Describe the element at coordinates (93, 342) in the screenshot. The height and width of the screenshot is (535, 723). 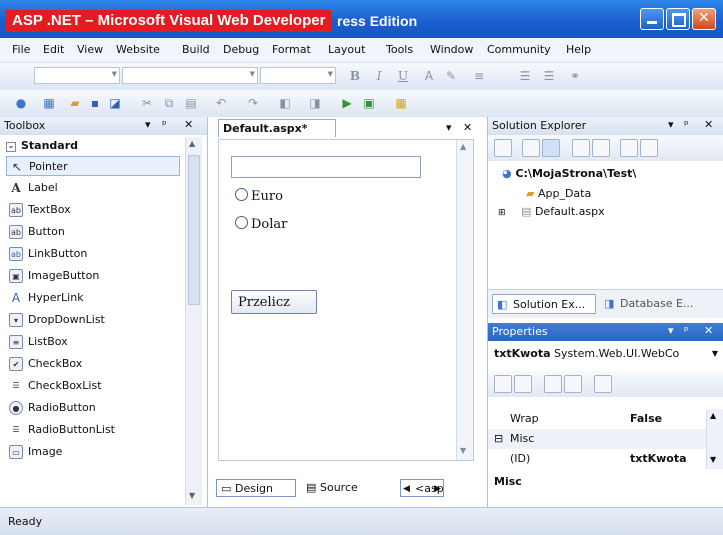
I see `toolbox-item-listbox: ≡ ListBox` at that location.